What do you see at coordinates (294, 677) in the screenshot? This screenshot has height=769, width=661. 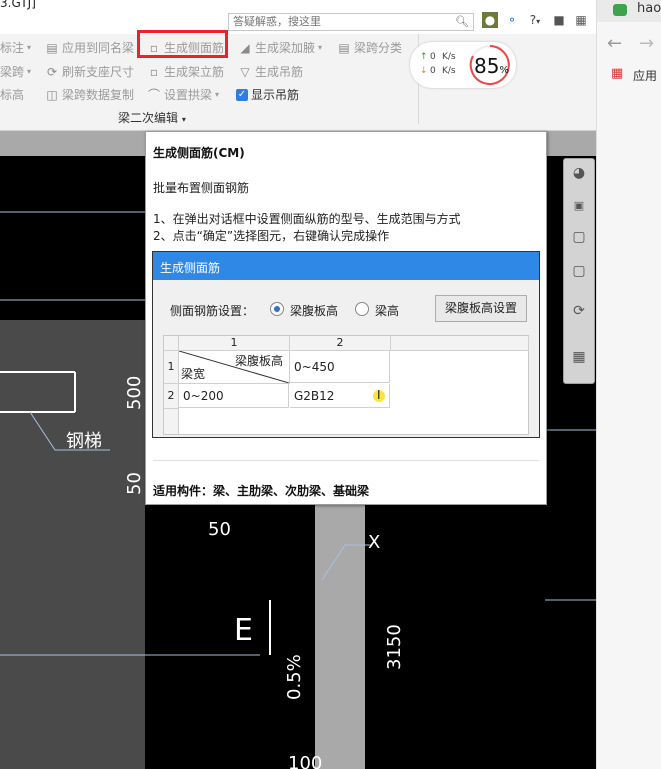 I see `cad-label-slope: 0.5%` at bounding box center [294, 677].